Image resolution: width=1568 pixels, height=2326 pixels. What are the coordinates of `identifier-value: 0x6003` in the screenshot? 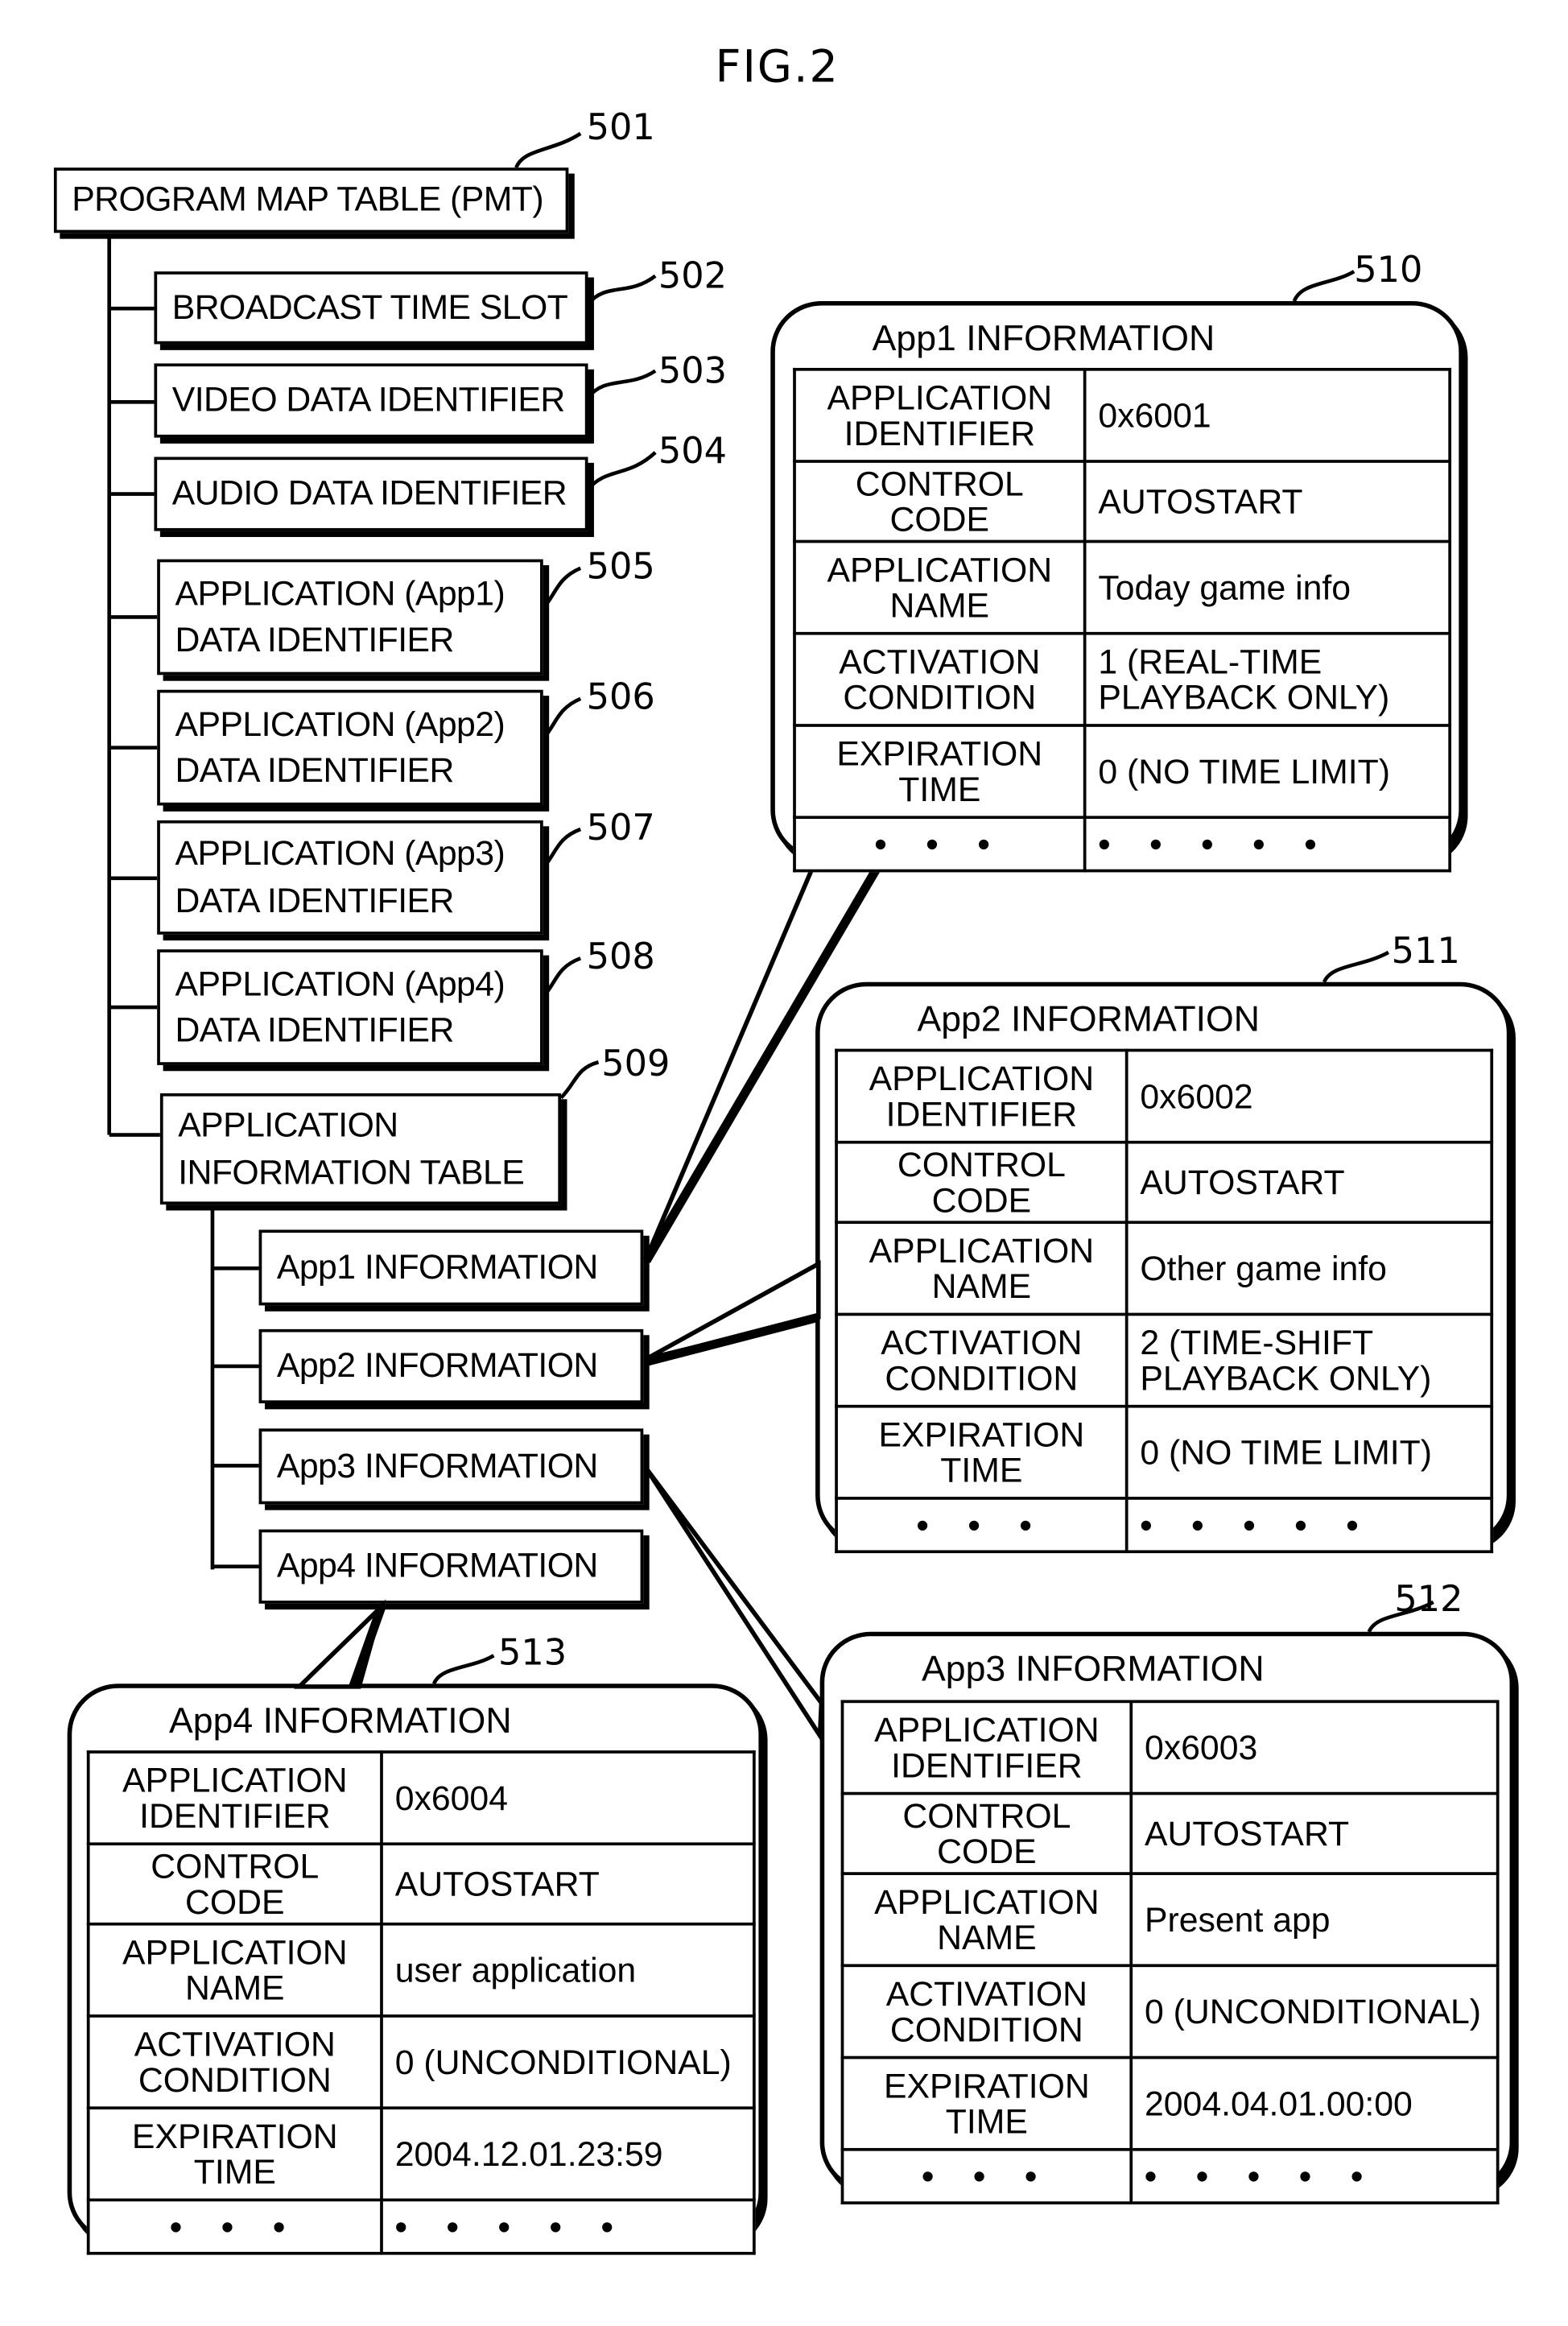 It's located at (1314, 1747).